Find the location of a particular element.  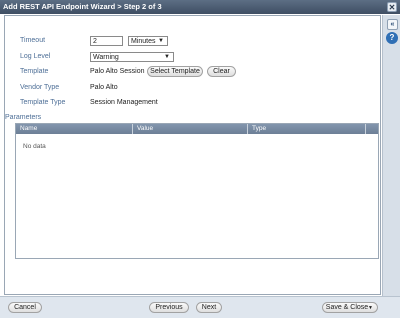

save-close-button: Save & Close ▼ is located at coordinates (350, 307).